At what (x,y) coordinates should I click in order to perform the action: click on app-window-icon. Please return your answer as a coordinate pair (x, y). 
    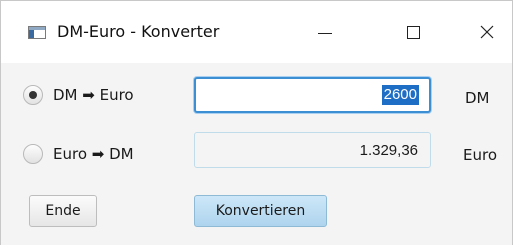
    Looking at the image, I should click on (37, 32).